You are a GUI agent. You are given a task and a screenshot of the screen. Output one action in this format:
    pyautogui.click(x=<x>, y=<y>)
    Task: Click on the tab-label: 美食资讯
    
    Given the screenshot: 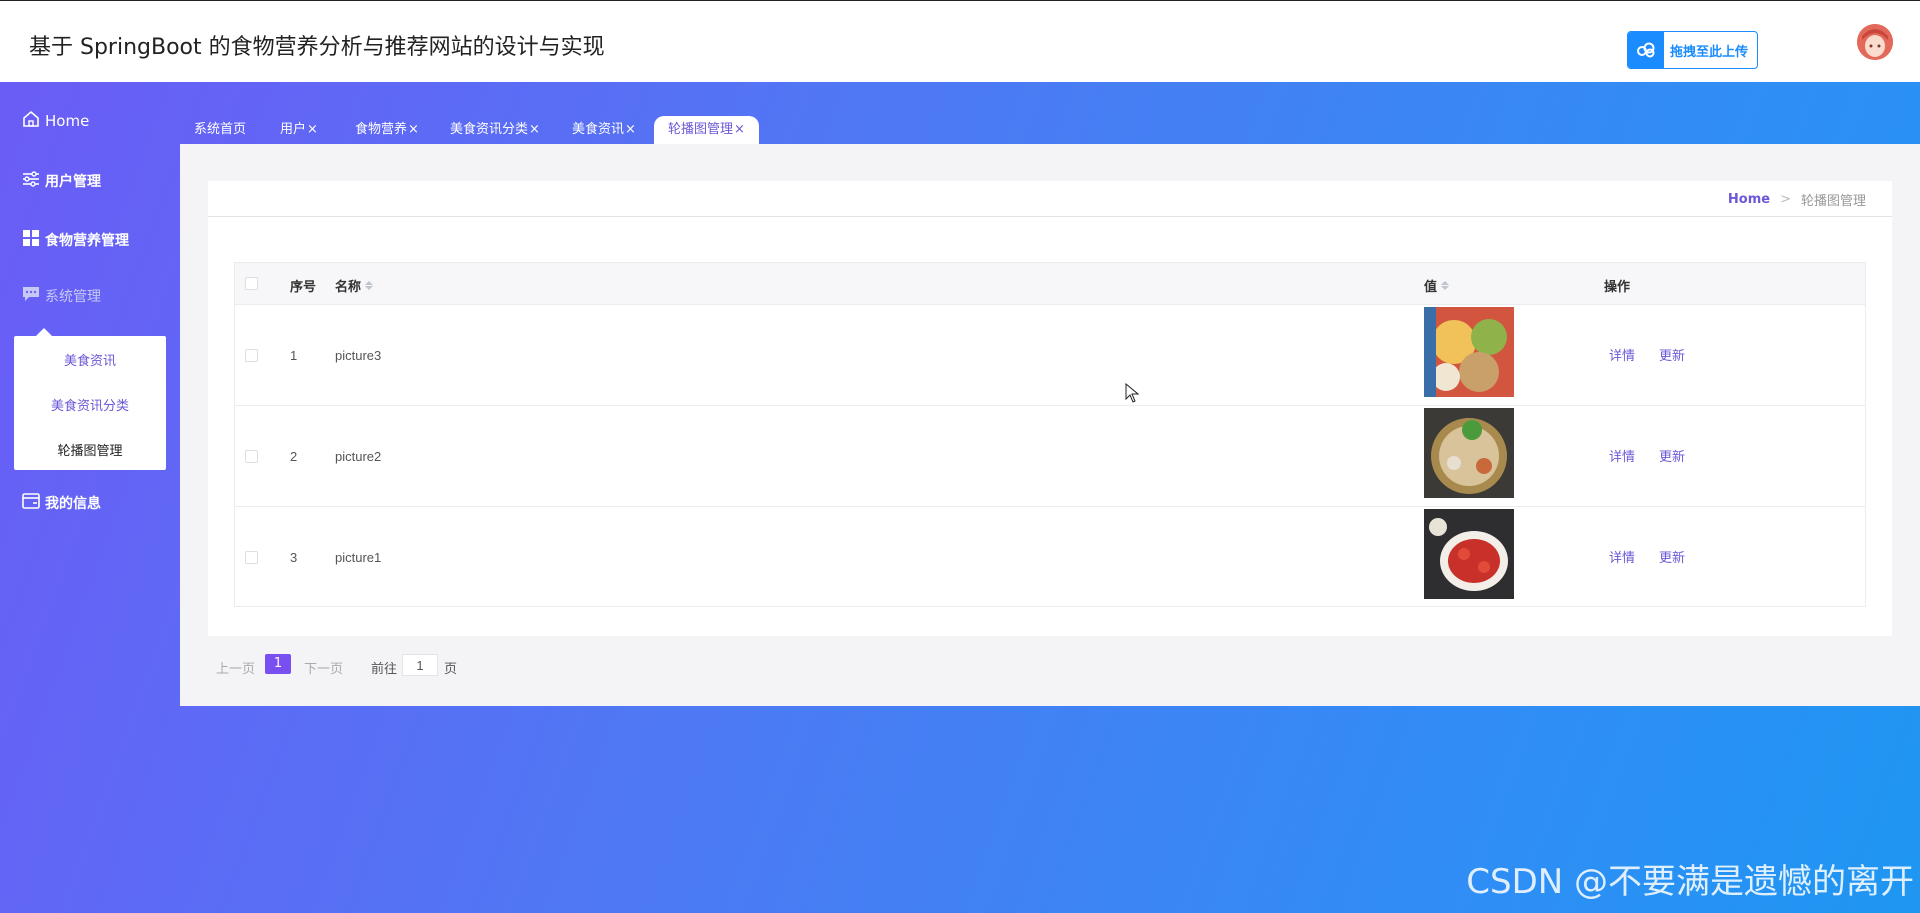 What is the action you would take?
    pyautogui.click(x=598, y=129)
    